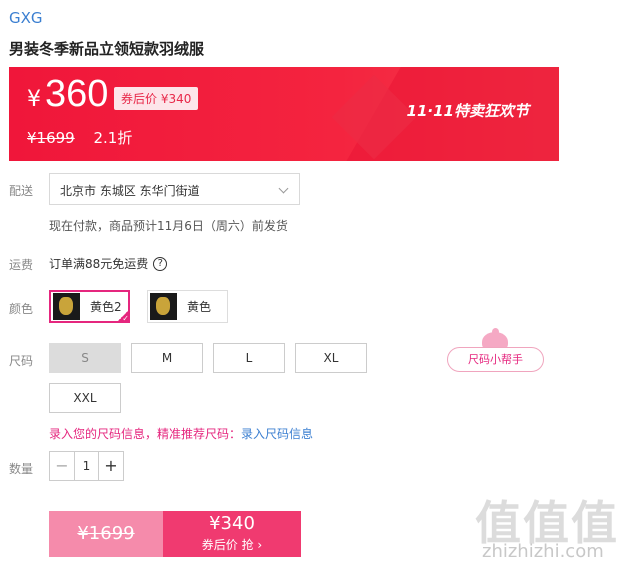  Describe the element at coordinates (21, 265) in the screenshot. I see `freight-label: 运费` at that location.